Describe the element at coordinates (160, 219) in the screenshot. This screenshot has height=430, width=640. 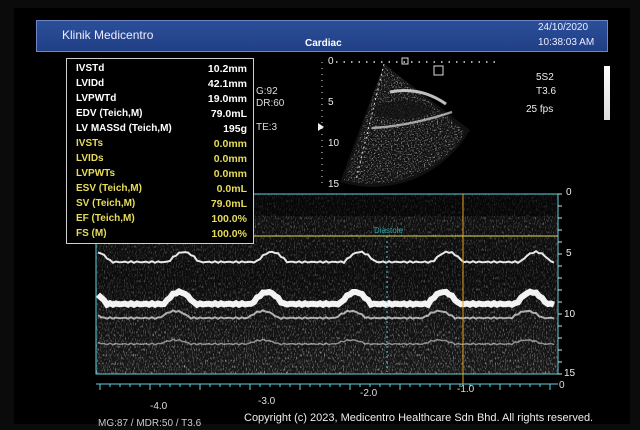
I see `measurement-row: EF (Teich,M) 100.0%` at that location.